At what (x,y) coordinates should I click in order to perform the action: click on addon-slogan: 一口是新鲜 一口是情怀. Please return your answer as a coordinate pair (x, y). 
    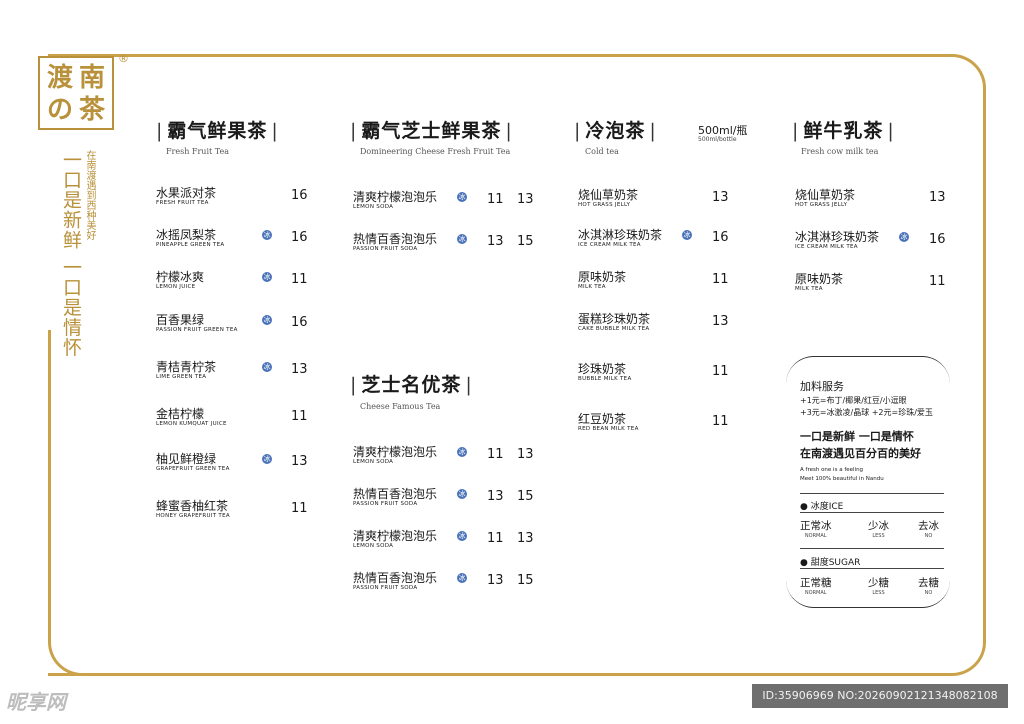
    Looking at the image, I should click on (857, 436).